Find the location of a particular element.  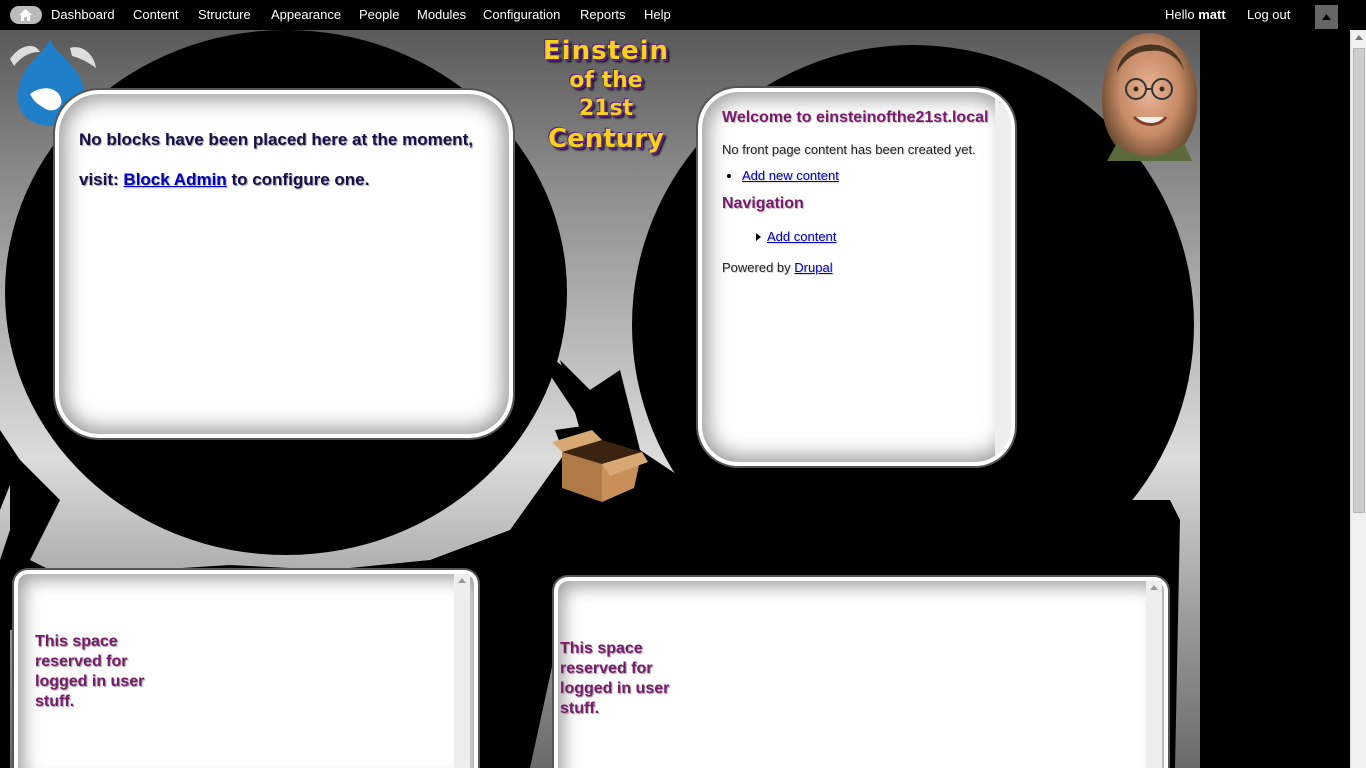

powered-by: Powered by Drupal is located at coordinates (862, 267).